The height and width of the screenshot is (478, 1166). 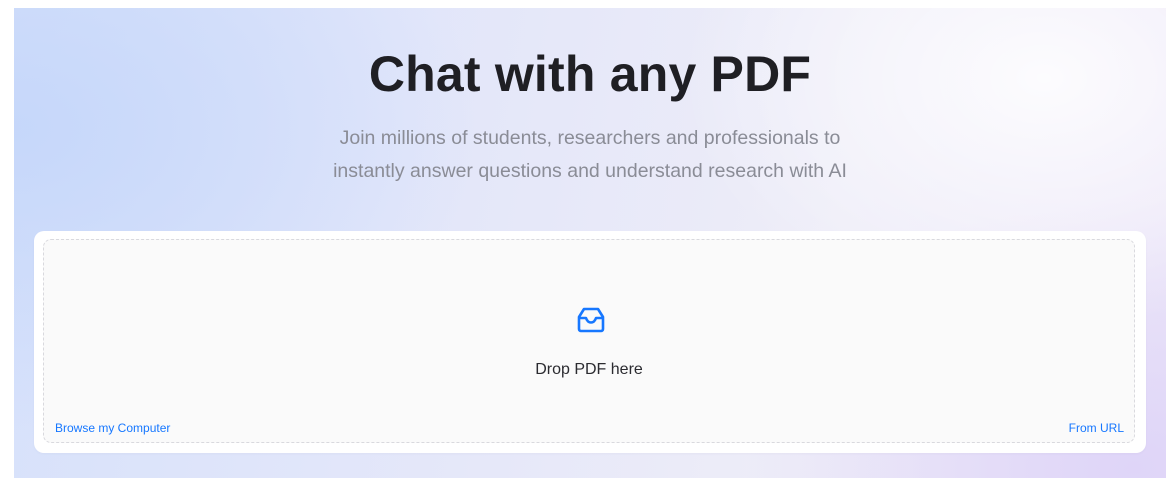 I want to click on drop-pdf-label: Drop PDF here, so click(x=589, y=369).